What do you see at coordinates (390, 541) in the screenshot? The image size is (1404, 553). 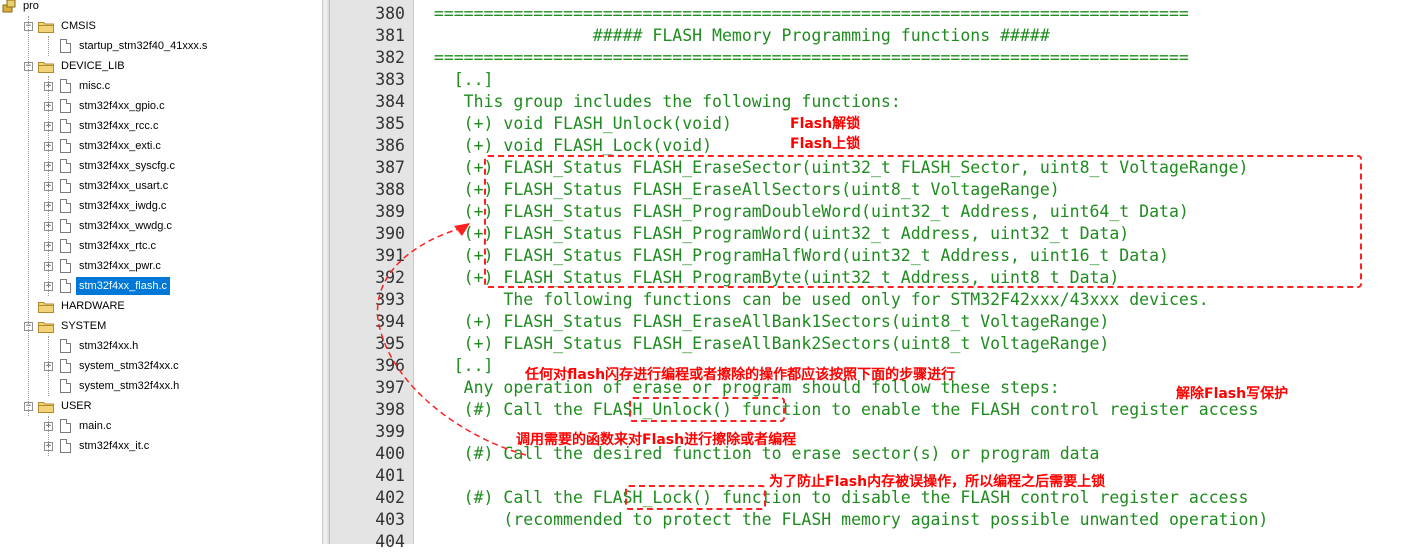 I see `line-number: 404` at bounding box center [390, 541].